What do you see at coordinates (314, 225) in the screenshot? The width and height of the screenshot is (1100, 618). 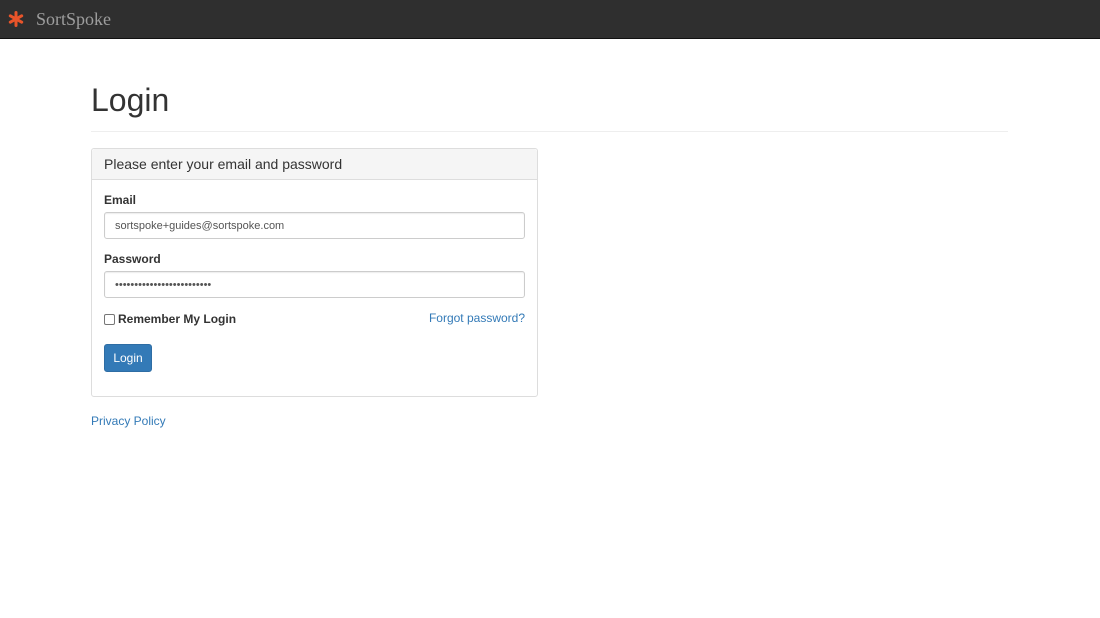 I see `email-field` at bounding box center [314, 225].